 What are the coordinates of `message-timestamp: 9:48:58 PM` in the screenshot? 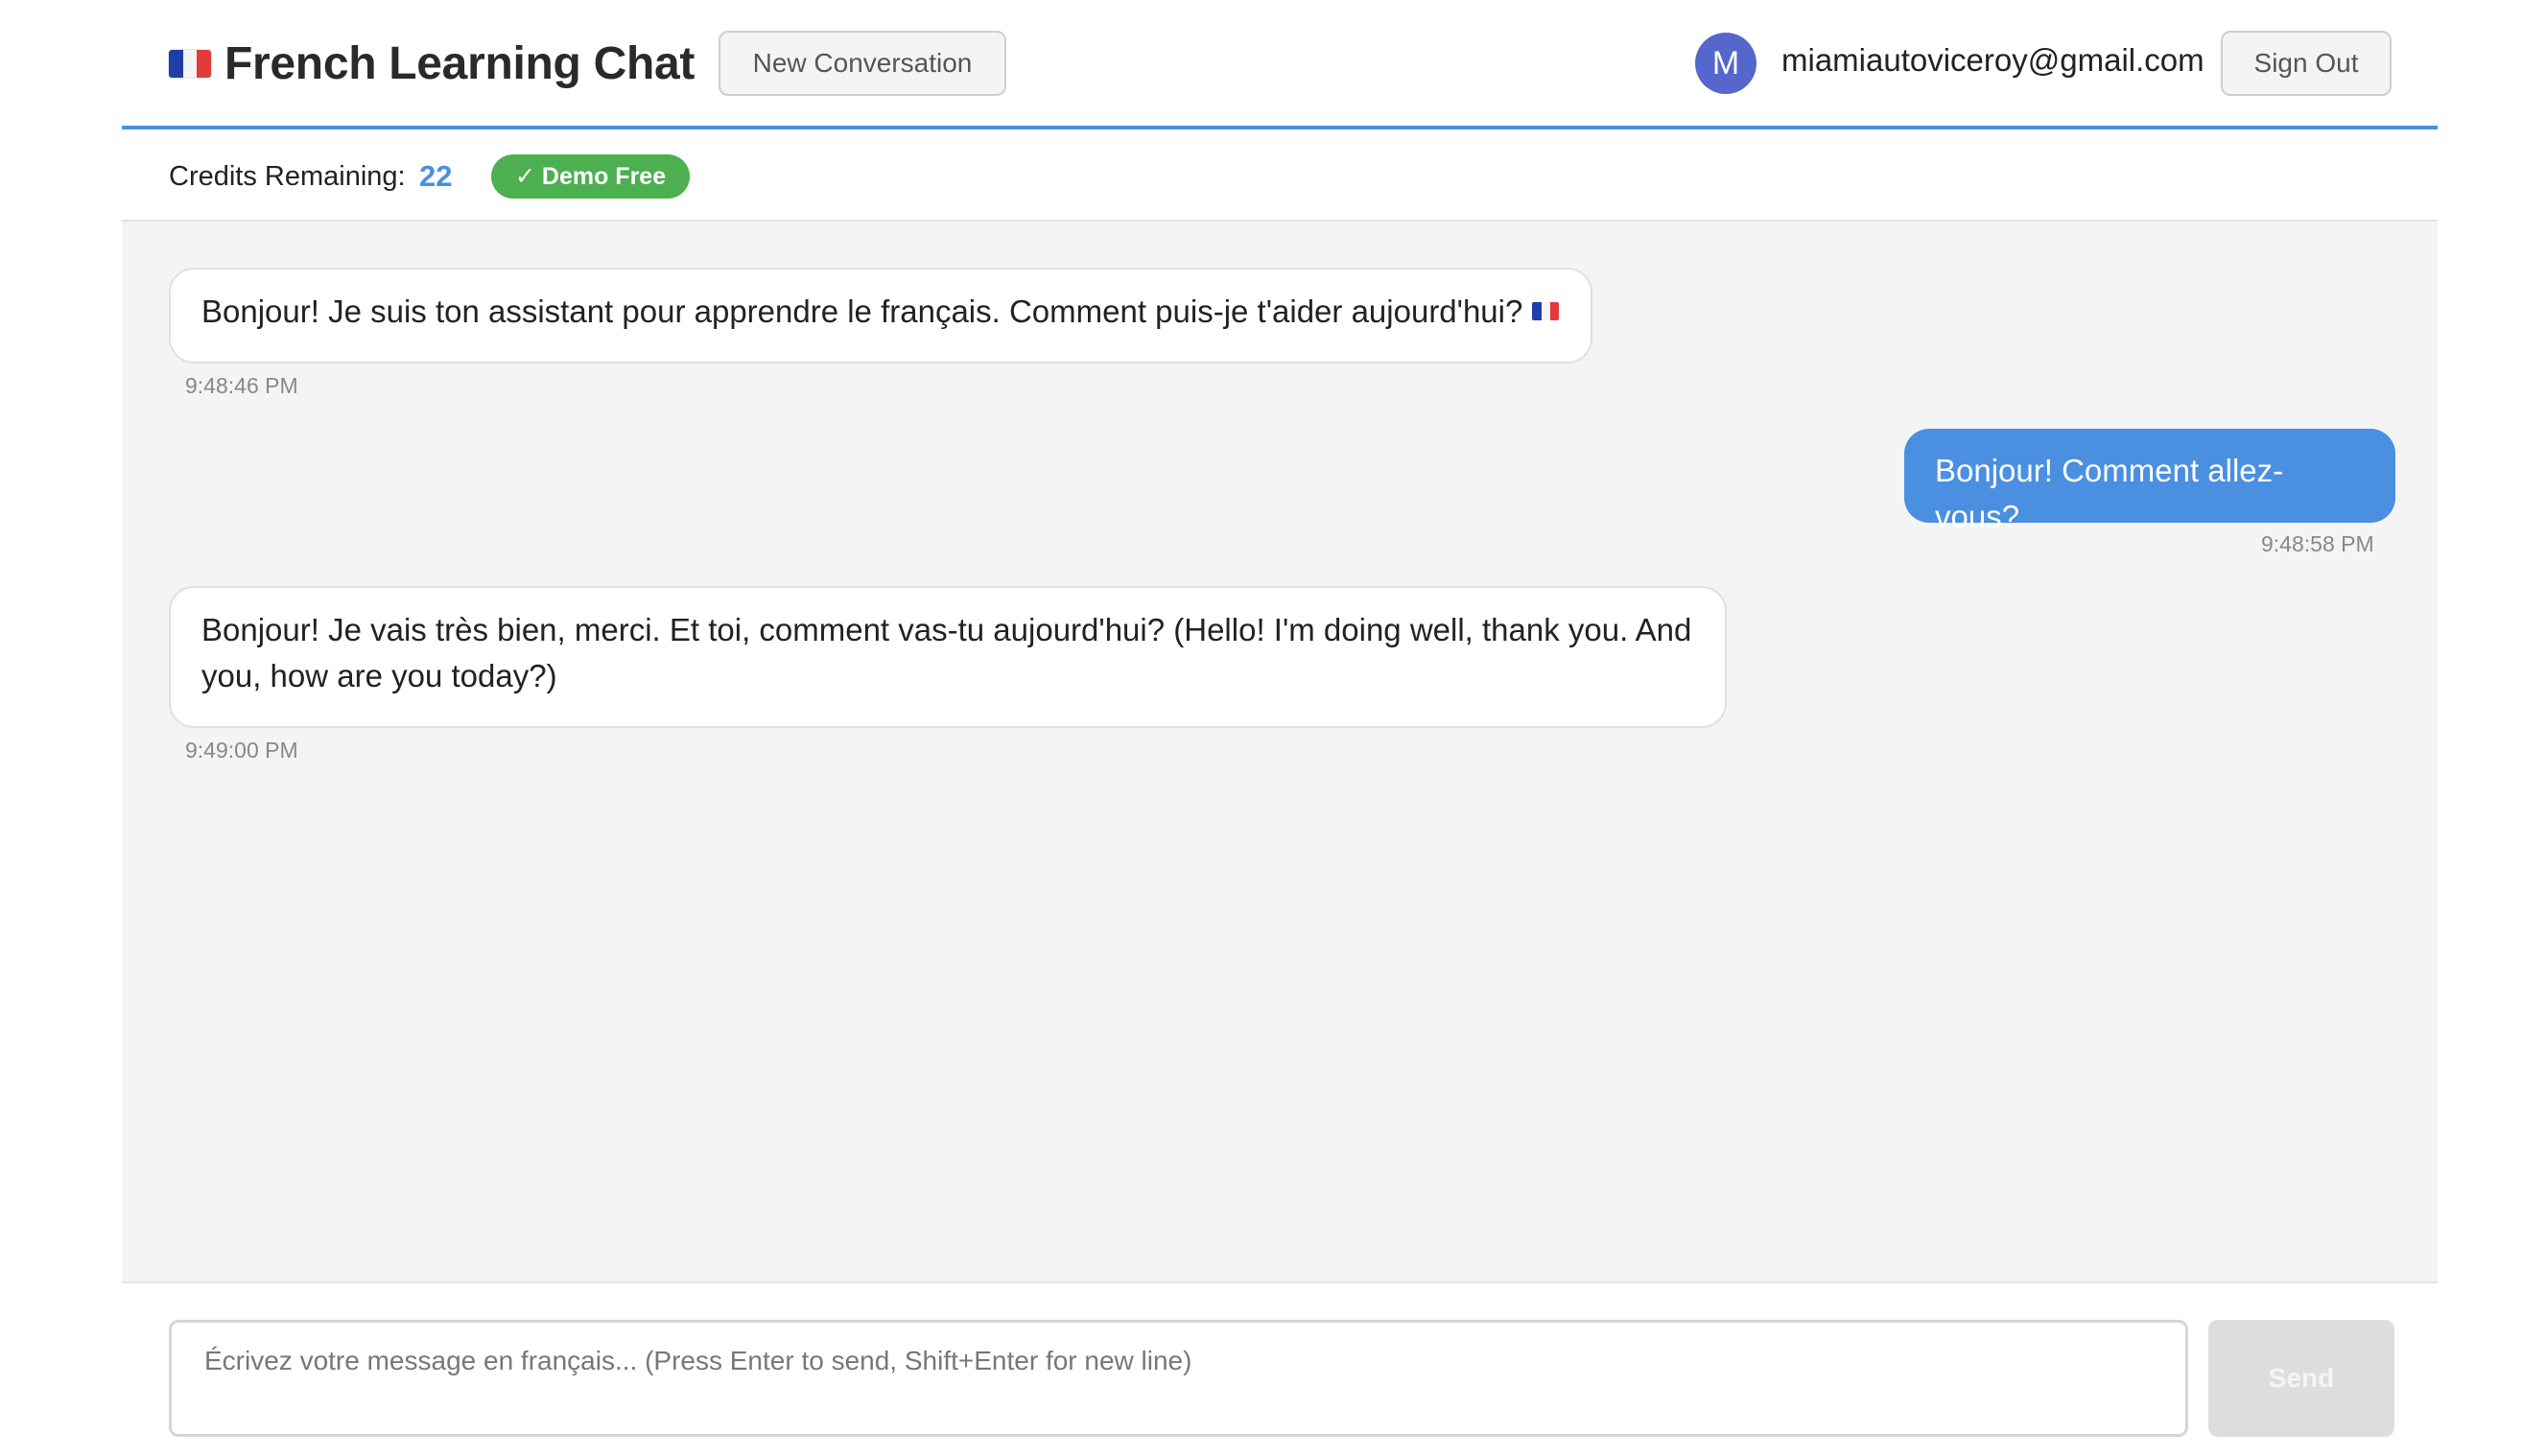 It's located at (2317, 544).